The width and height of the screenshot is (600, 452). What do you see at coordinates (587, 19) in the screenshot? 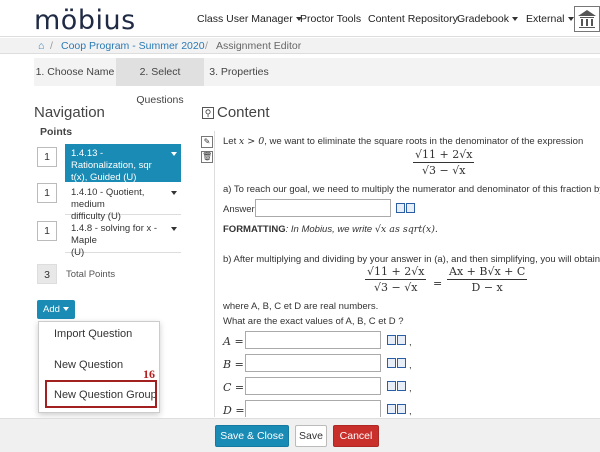
I see `institution-icon` at bounding box center [587, 19].